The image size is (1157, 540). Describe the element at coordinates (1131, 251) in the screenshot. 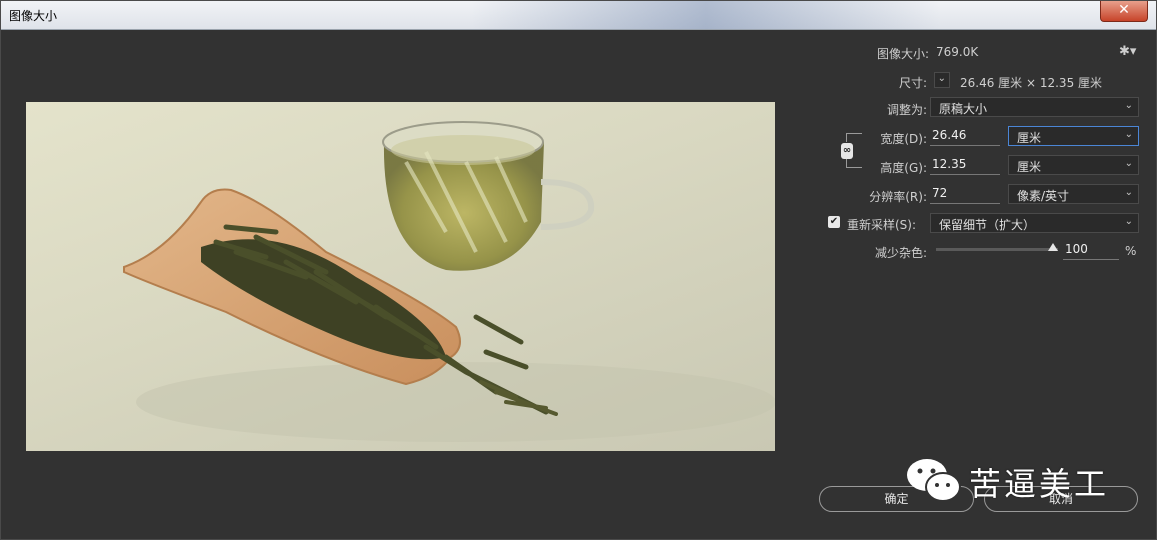

I see `percent-unit: %` at that location.